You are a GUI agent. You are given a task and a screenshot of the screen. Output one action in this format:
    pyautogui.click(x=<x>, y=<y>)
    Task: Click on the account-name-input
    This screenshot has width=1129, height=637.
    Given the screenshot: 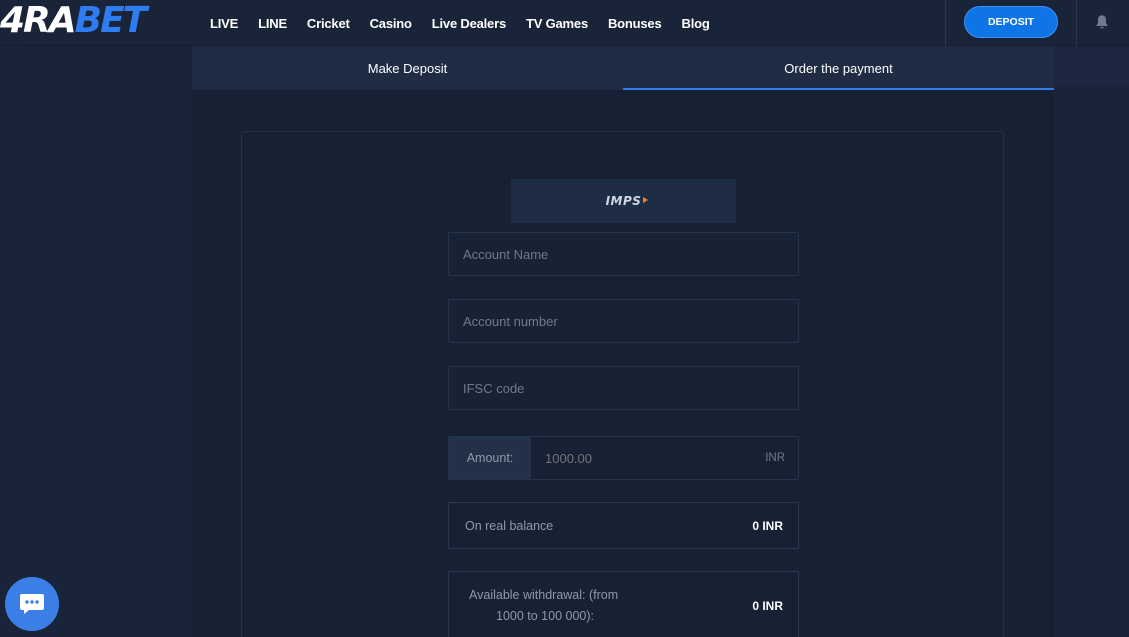 What is the action you would take?
    pyautogui.click(x=623, y=254)
    